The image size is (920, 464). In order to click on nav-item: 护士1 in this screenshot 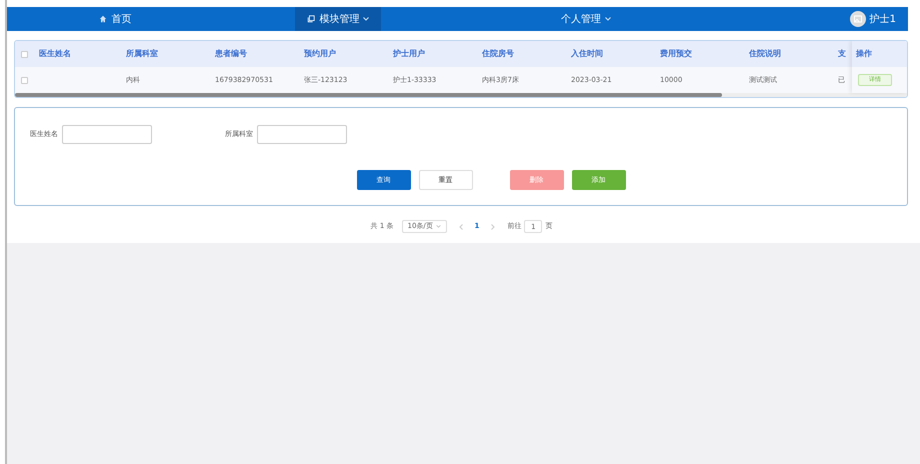, I will do `click(873, 19)`.